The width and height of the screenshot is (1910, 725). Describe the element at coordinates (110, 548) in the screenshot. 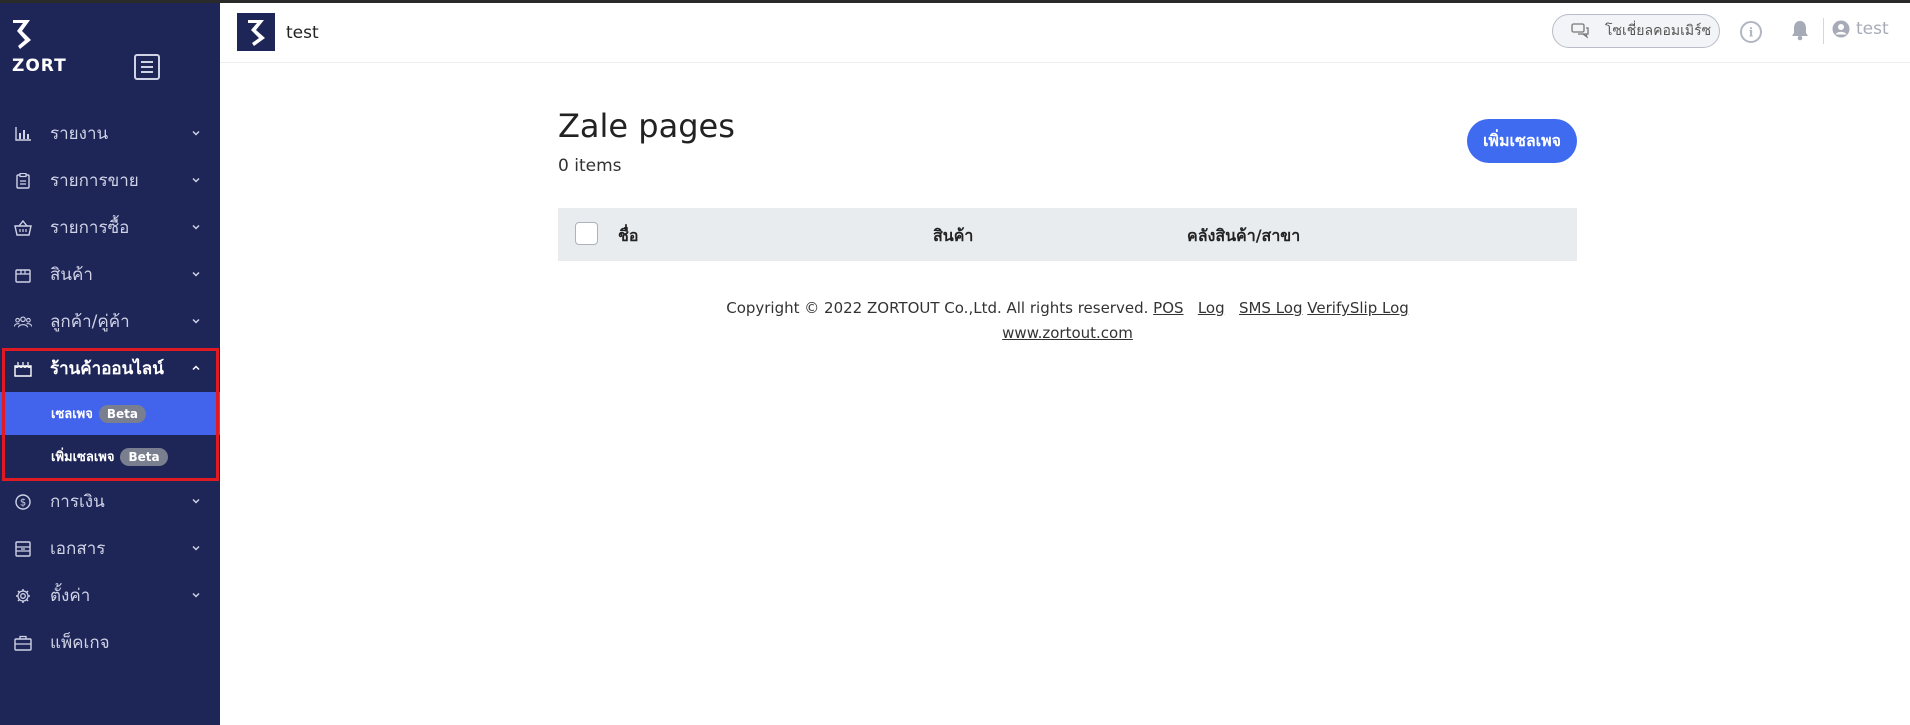

I see `sidebar-item-documents: เอกสาร` at that location.